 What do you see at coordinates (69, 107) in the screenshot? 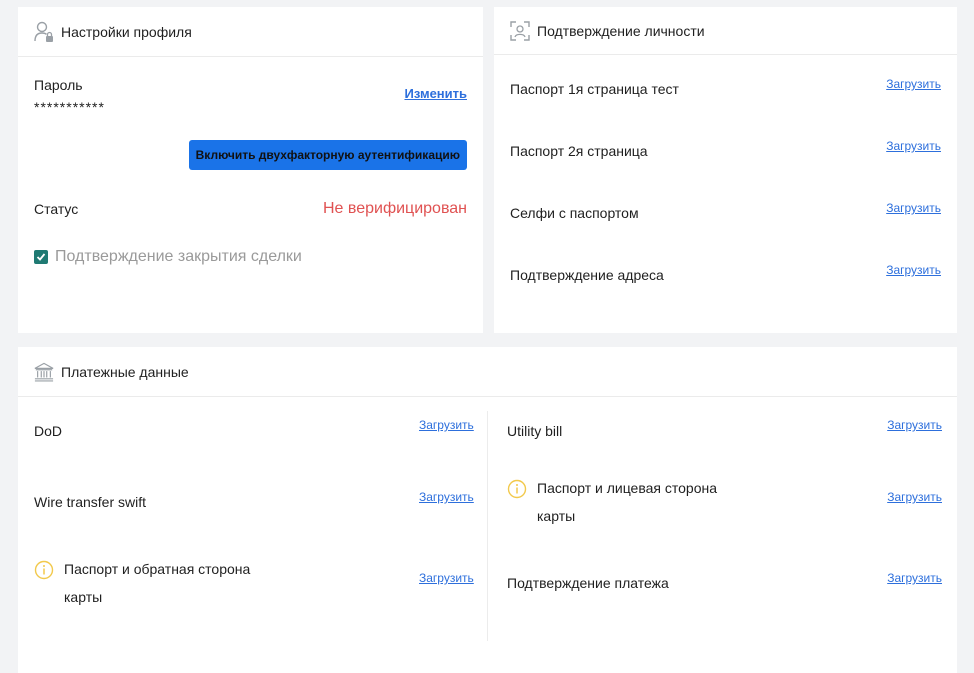
I see `password-value: ***********` at bounding box center [69, 107].